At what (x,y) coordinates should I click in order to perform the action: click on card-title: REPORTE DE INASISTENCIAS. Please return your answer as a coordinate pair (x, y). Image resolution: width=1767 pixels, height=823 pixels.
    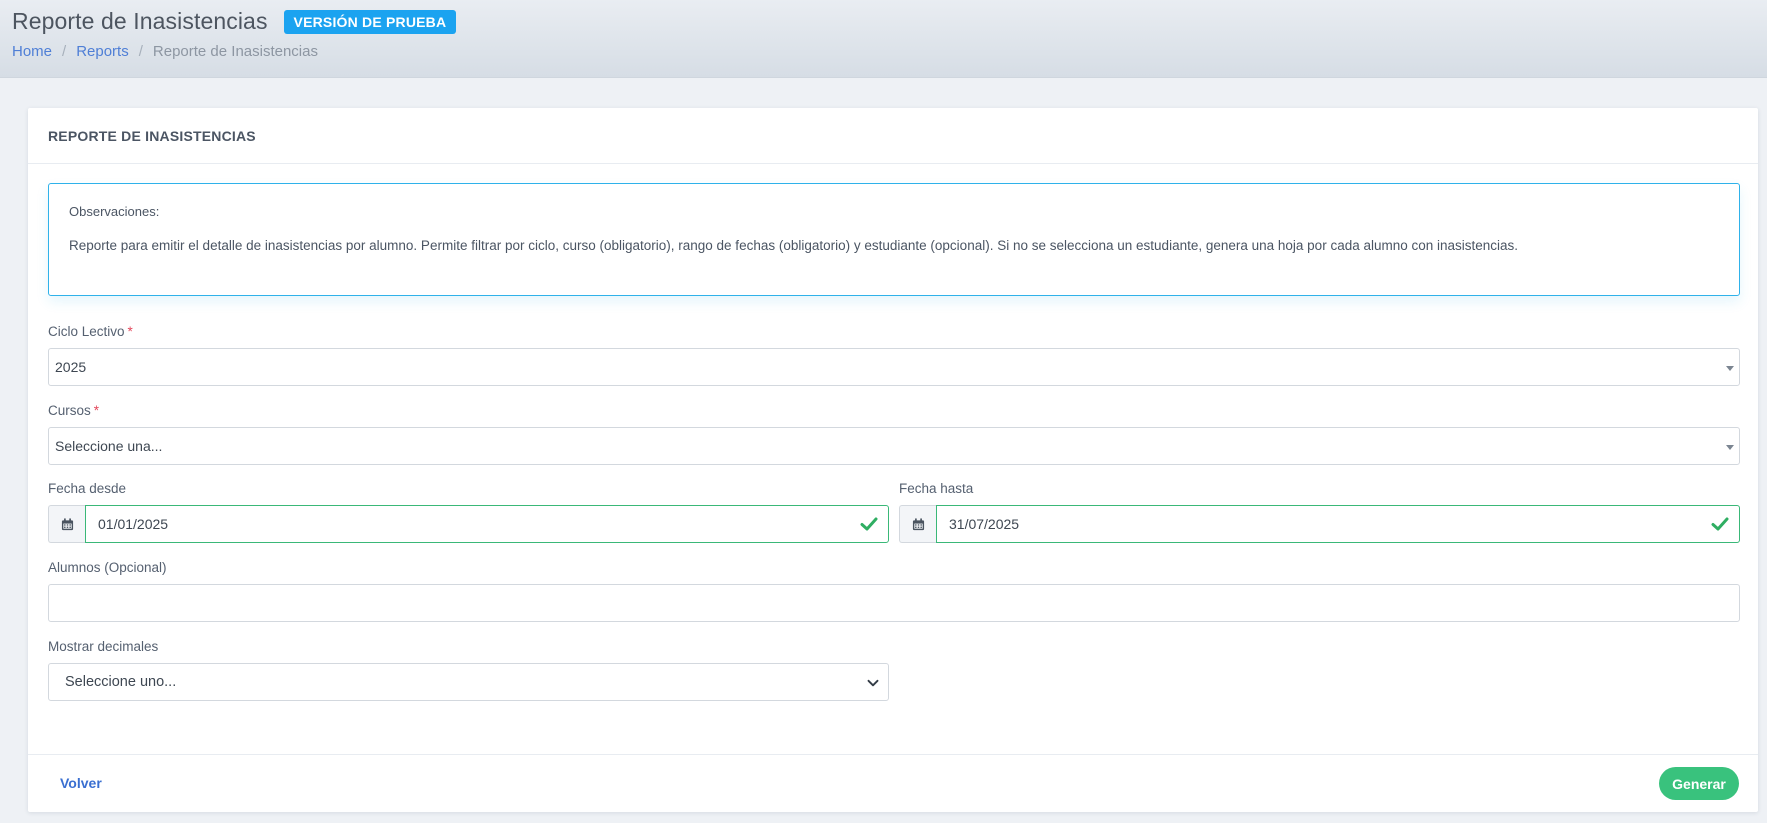
    Looking at the image, I should click on (152, 135).